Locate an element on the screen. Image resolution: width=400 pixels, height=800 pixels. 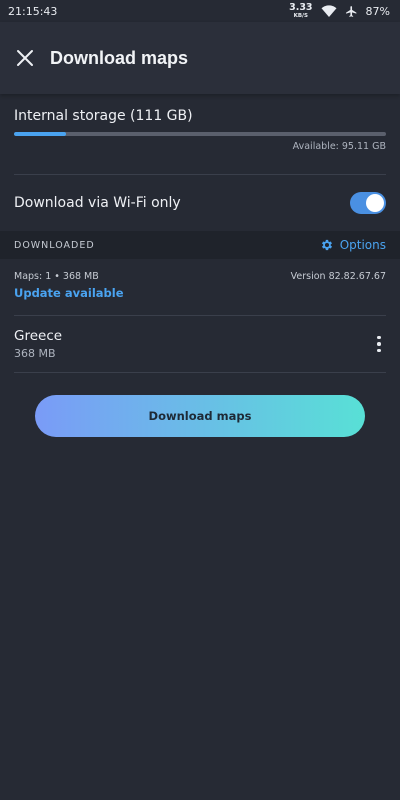
more-options-button is located at coordinates (379, 344).